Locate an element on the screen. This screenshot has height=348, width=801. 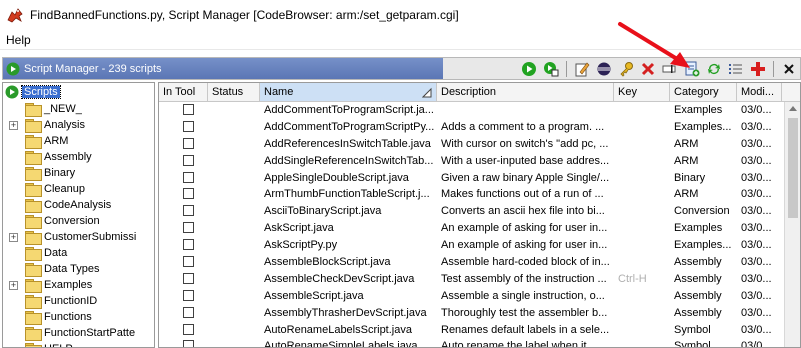
menu-help: Help is located at coordinates (18, 40).